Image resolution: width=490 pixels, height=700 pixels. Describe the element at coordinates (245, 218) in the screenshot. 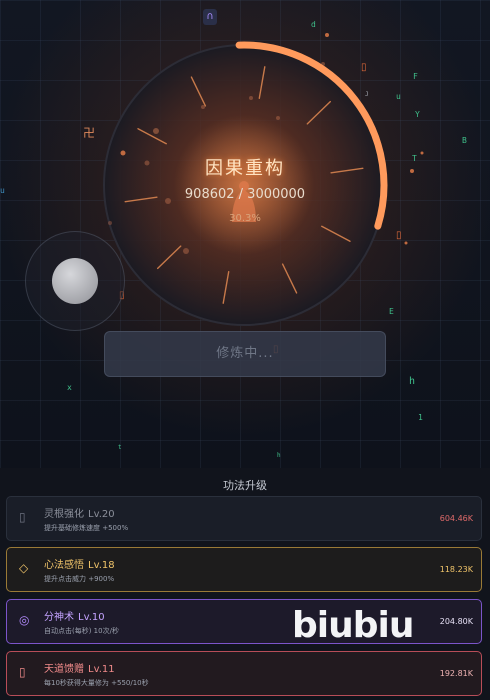

I see `progress-percent: 30.3%` at that location.